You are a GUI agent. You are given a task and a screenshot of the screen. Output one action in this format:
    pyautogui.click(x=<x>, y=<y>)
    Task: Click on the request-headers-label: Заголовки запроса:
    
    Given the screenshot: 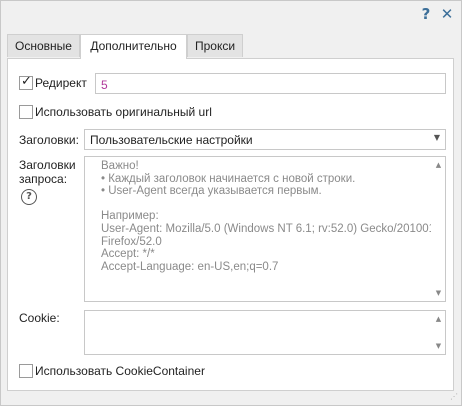 What is the action you would take?
    pyautogui.click(x=47, y=172)
    